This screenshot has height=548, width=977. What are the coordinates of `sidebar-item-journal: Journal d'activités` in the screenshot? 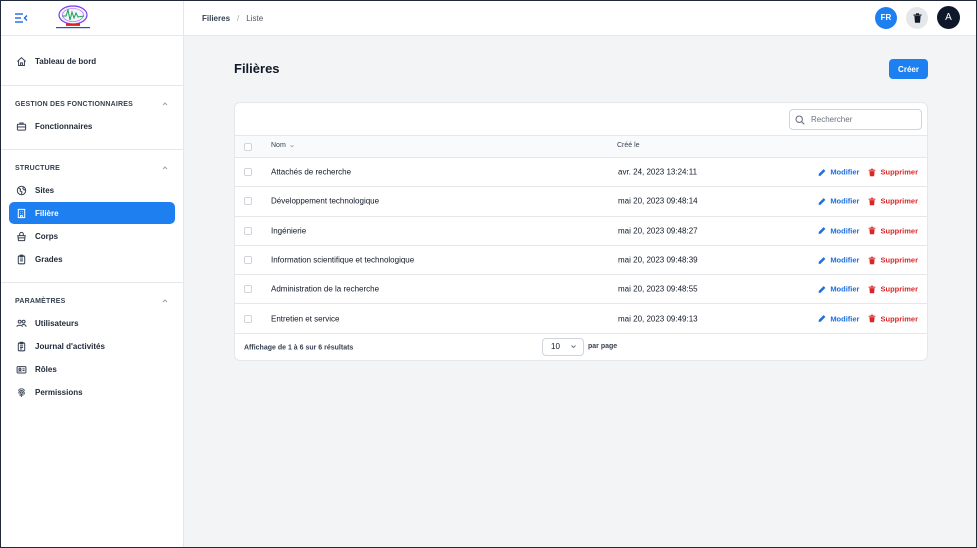 It's located at (92, 346).